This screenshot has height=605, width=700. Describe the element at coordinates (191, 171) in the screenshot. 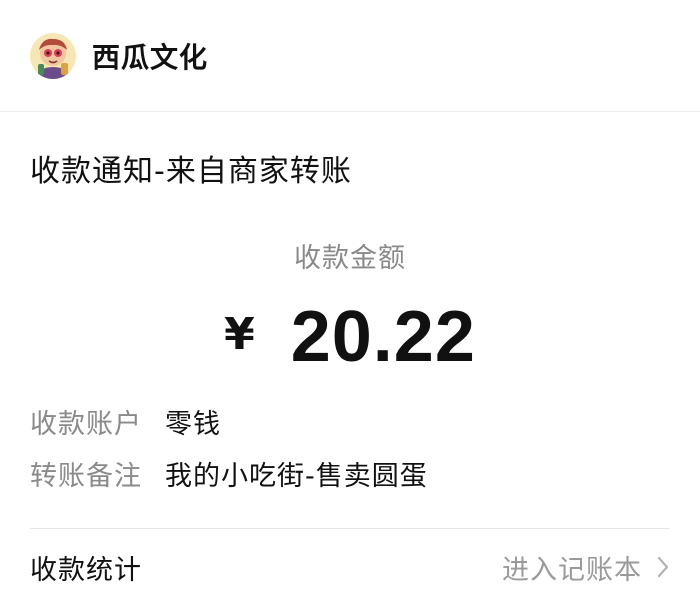

I see `notice-title: 收款通知-来自商家转账` at that location.